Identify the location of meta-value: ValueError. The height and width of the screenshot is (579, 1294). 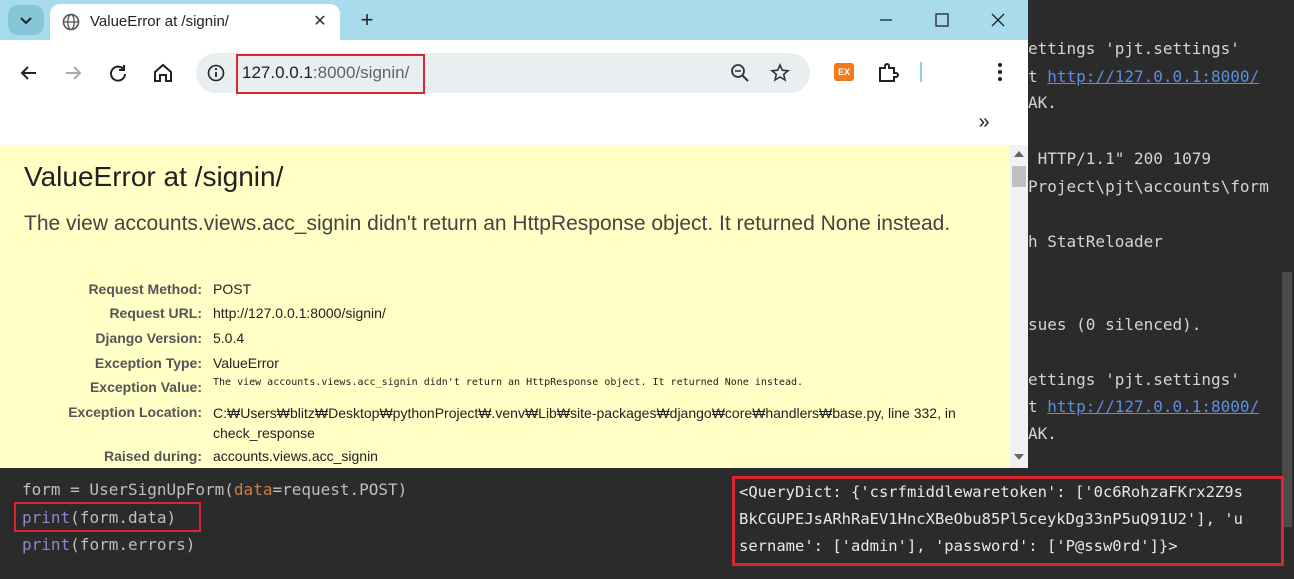
(246, 363).